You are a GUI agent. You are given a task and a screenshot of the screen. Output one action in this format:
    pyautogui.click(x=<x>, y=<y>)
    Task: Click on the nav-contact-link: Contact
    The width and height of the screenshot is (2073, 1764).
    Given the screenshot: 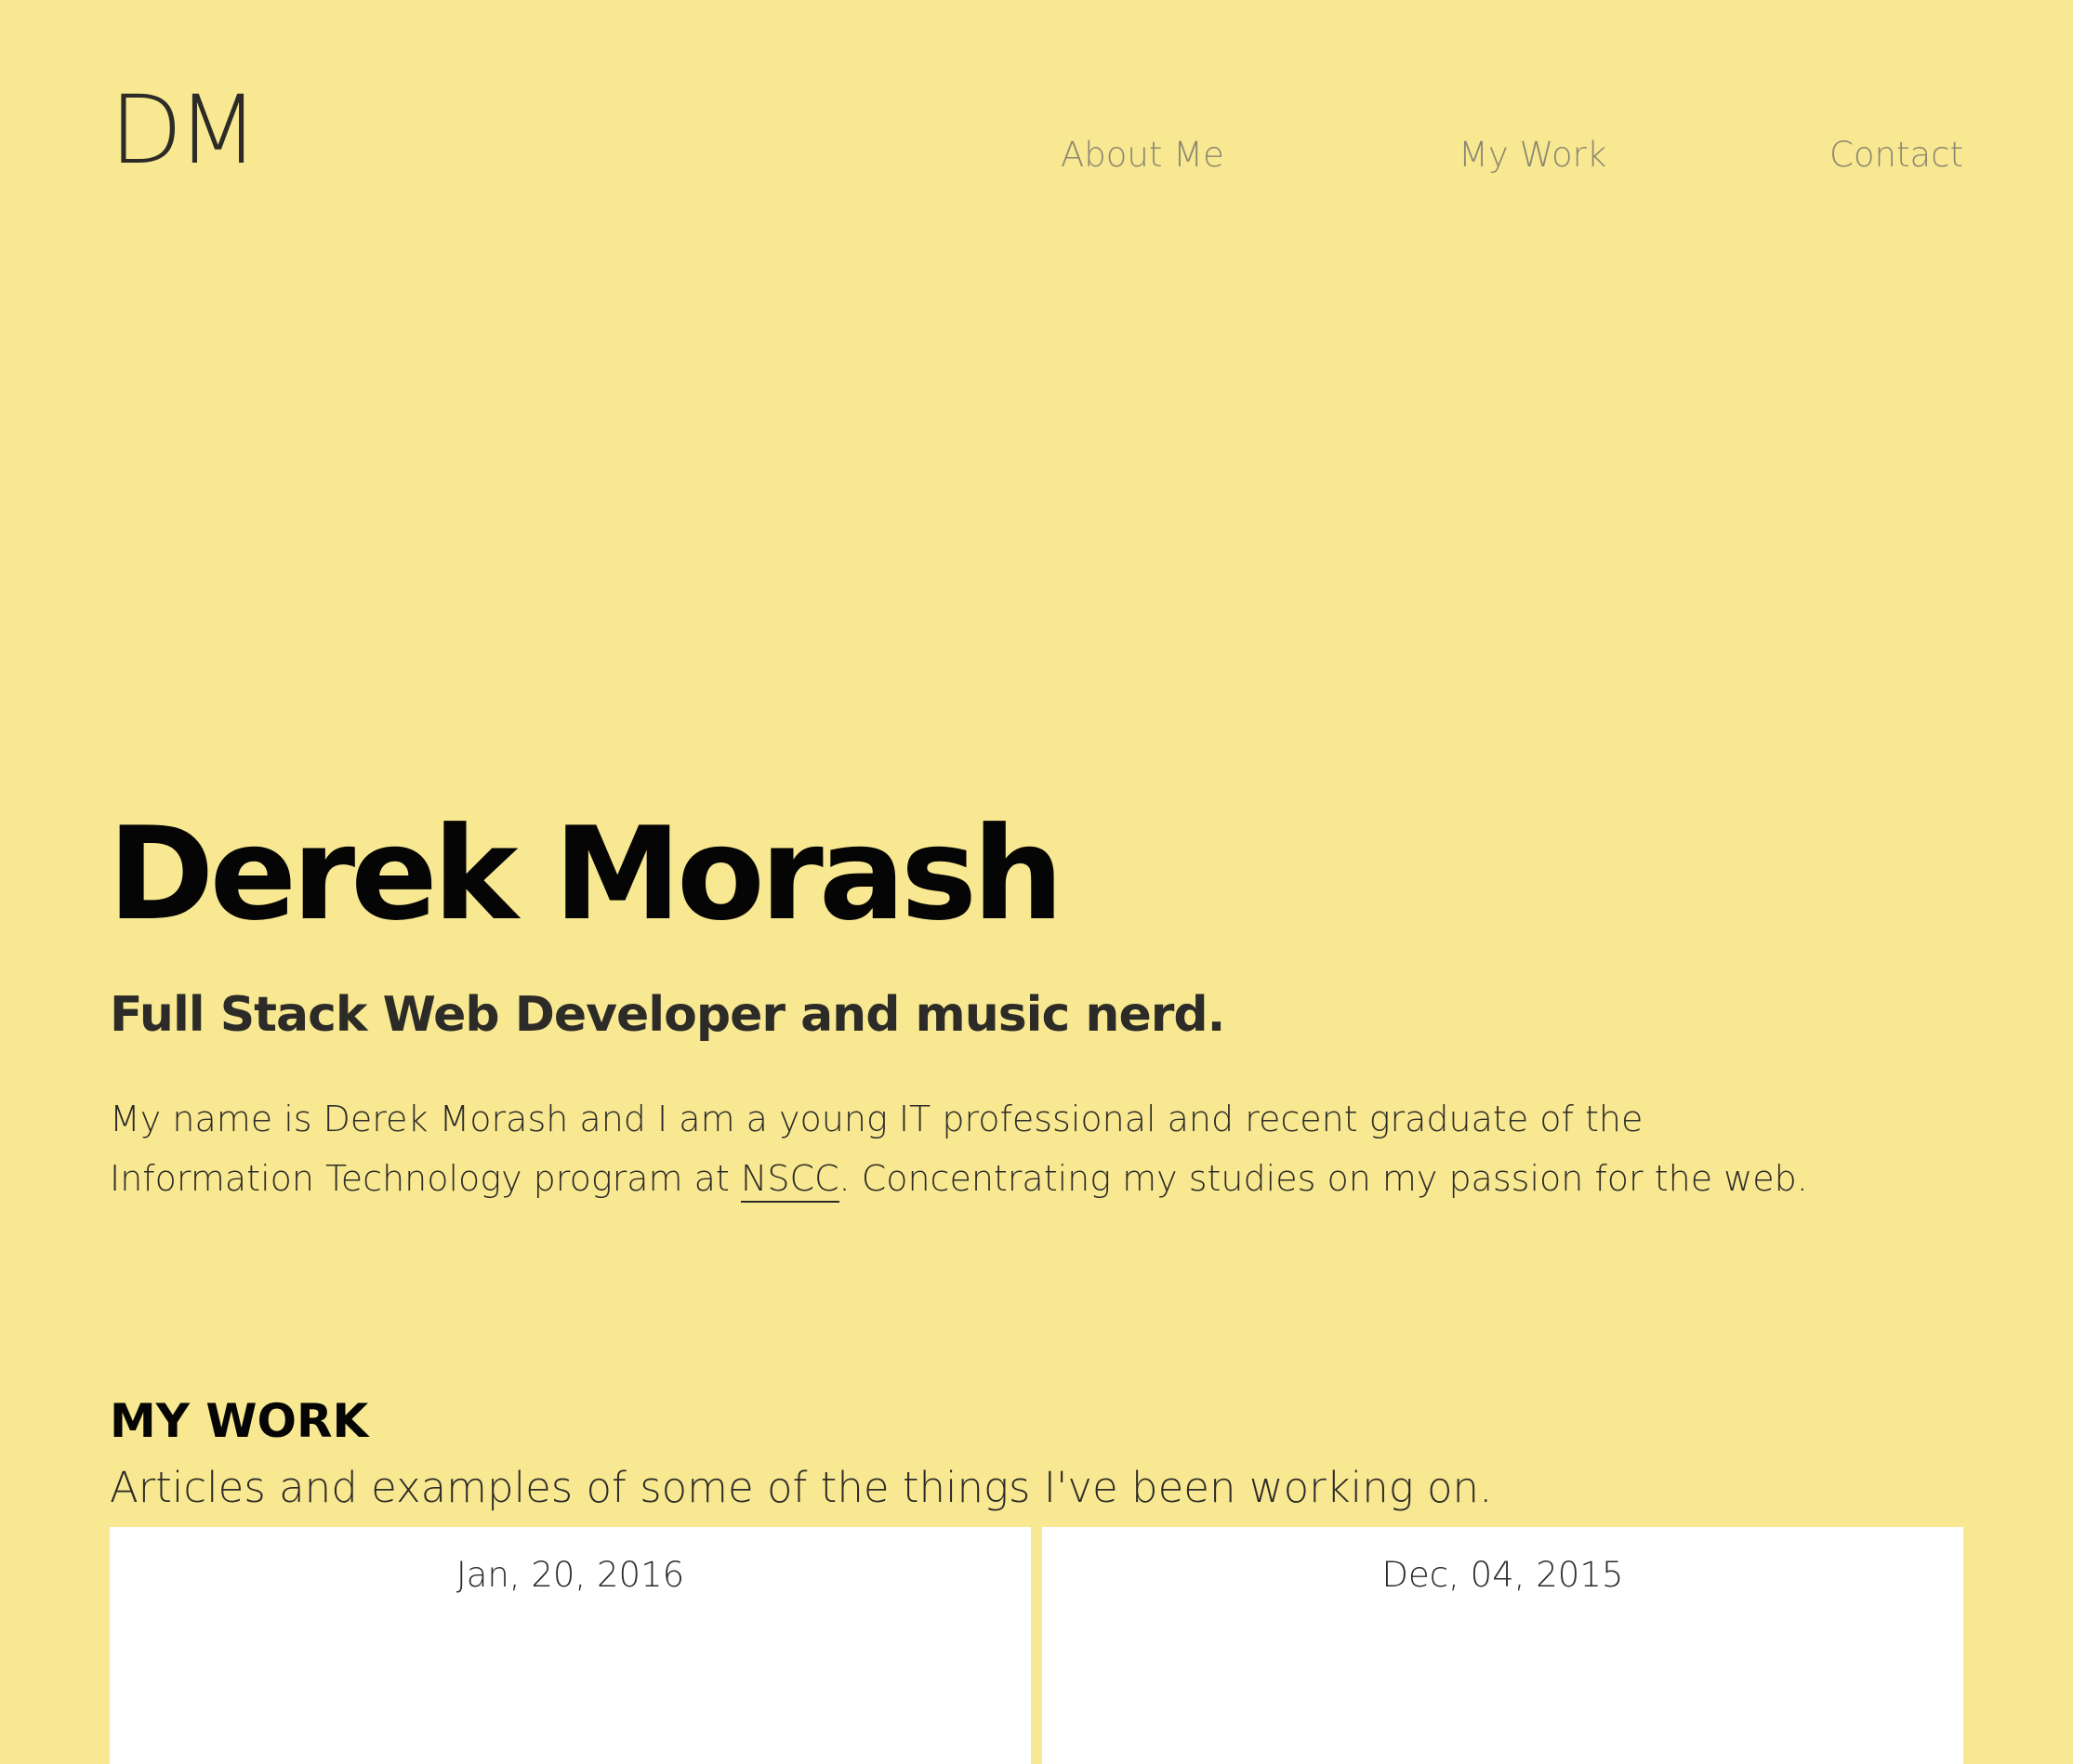 What is the action you would take?
    pyautogui.click(x=1896, y=155)
    